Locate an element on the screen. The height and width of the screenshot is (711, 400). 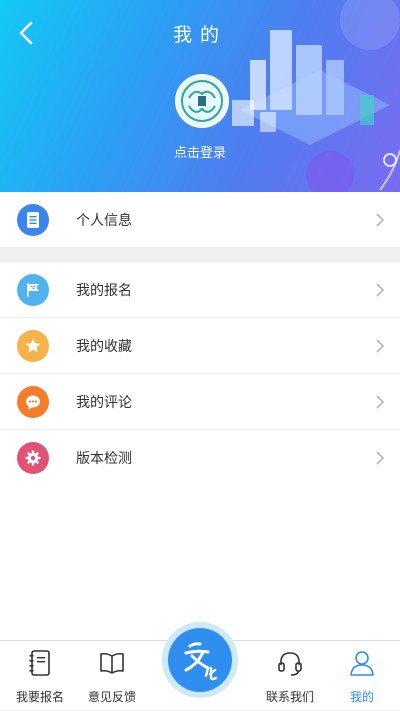
tab-label: 我的 is located at coordinates (361, 697).